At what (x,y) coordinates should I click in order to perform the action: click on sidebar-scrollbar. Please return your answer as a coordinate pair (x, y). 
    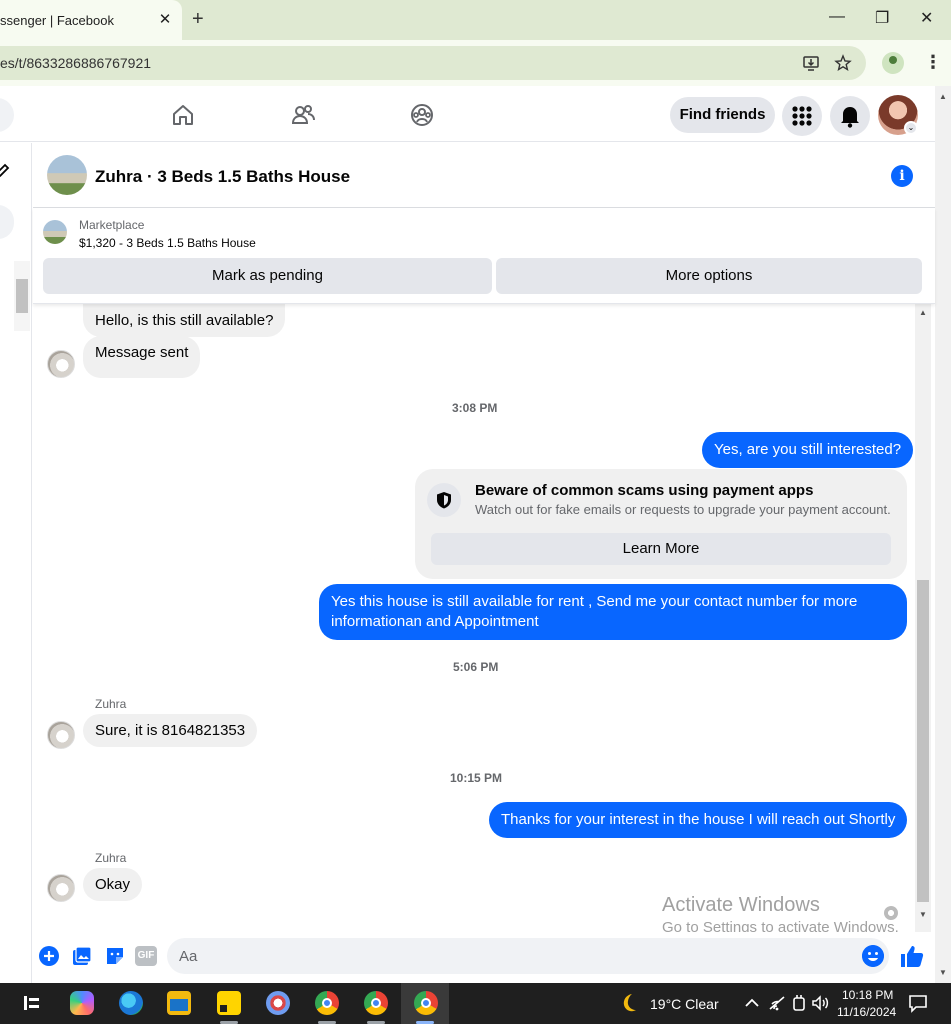
    Looking at the image, I should click on (22, 296).